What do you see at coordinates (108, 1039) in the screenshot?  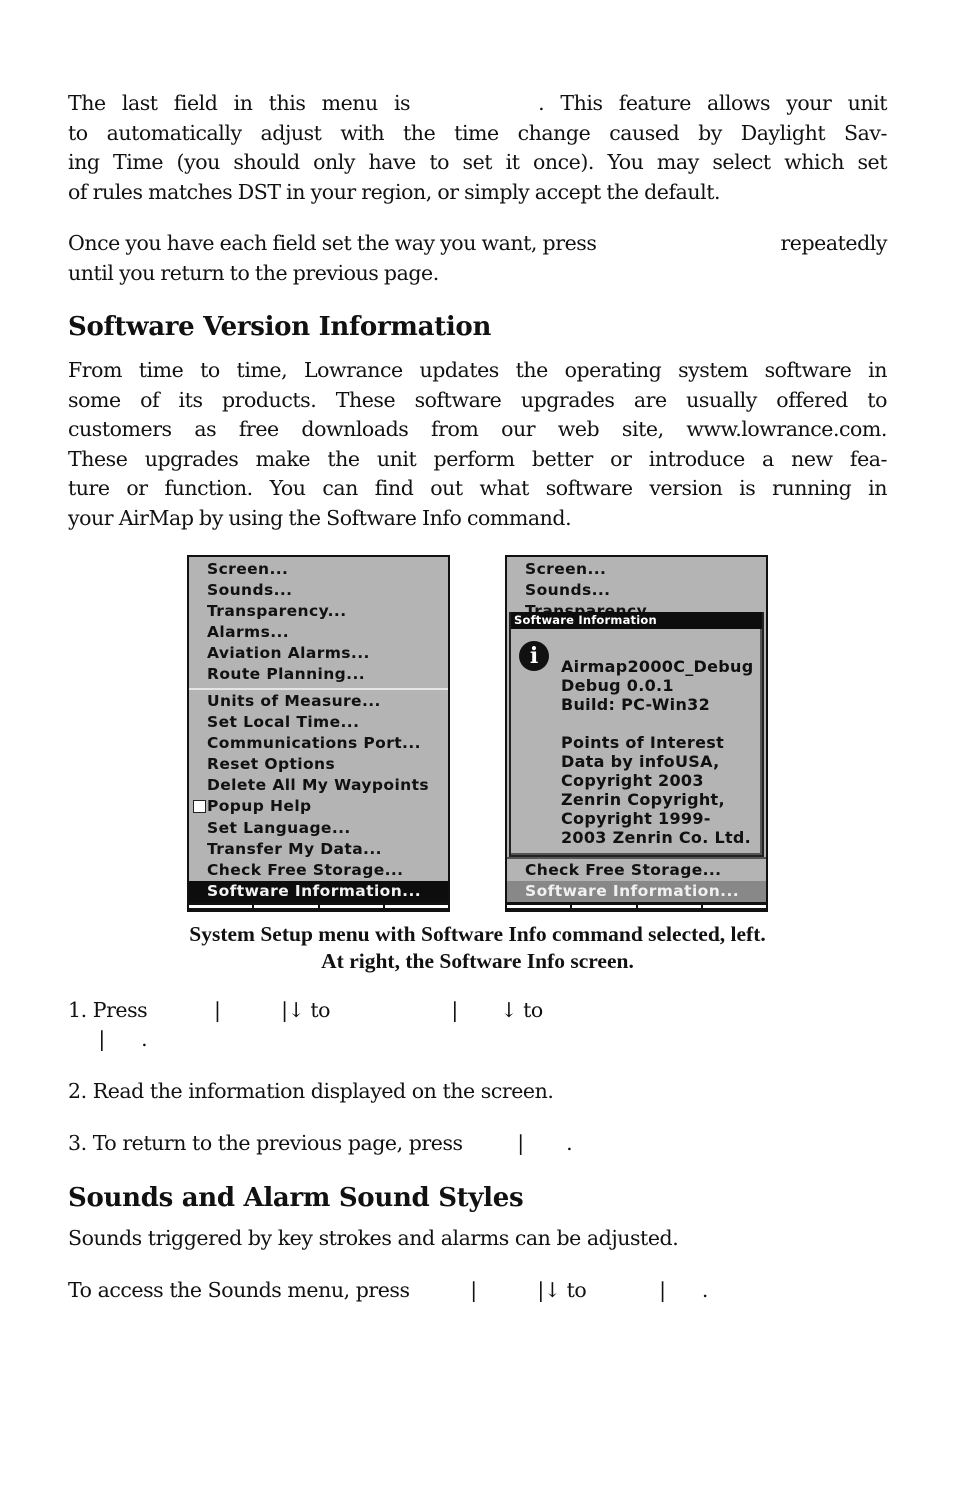 I see `step-1-line-2: | .` at bounding box center [108, 1039].